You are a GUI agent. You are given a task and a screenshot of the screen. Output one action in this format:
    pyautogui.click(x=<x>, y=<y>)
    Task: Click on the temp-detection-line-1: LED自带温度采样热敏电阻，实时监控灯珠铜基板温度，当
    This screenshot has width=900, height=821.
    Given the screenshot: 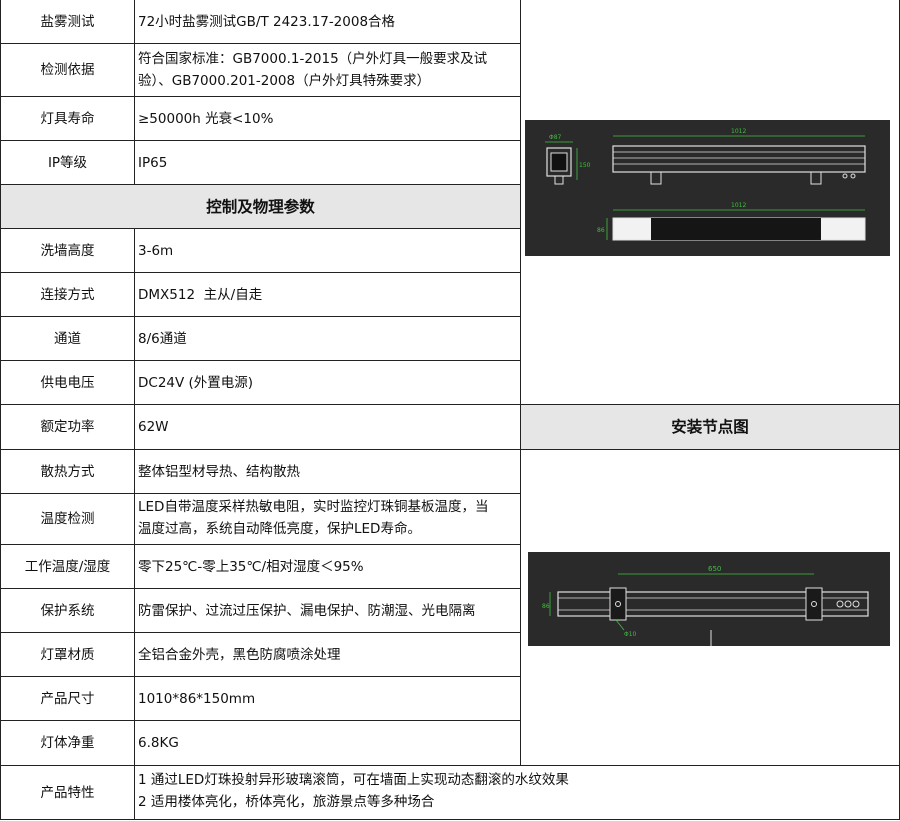 What is the action you would take?
    pyautogui.click(x=313, y=507)
    